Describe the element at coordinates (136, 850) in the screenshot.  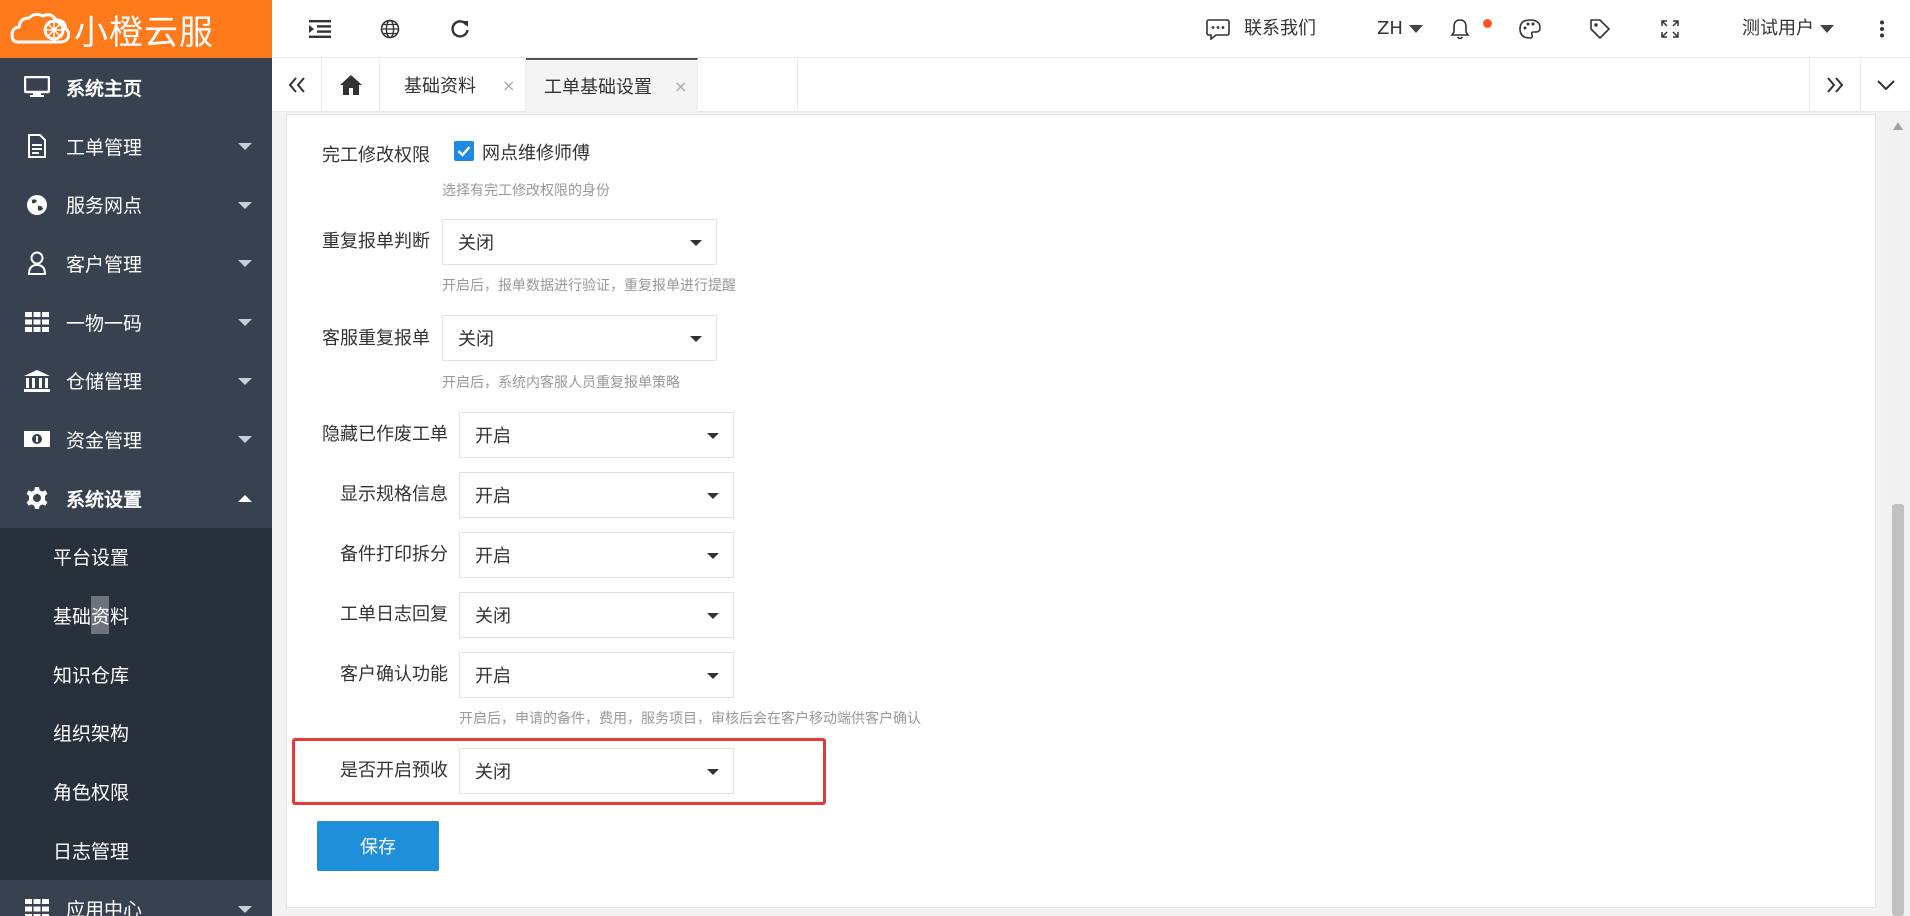
I see `submenu-item-log-management: 日志管理` at that location.